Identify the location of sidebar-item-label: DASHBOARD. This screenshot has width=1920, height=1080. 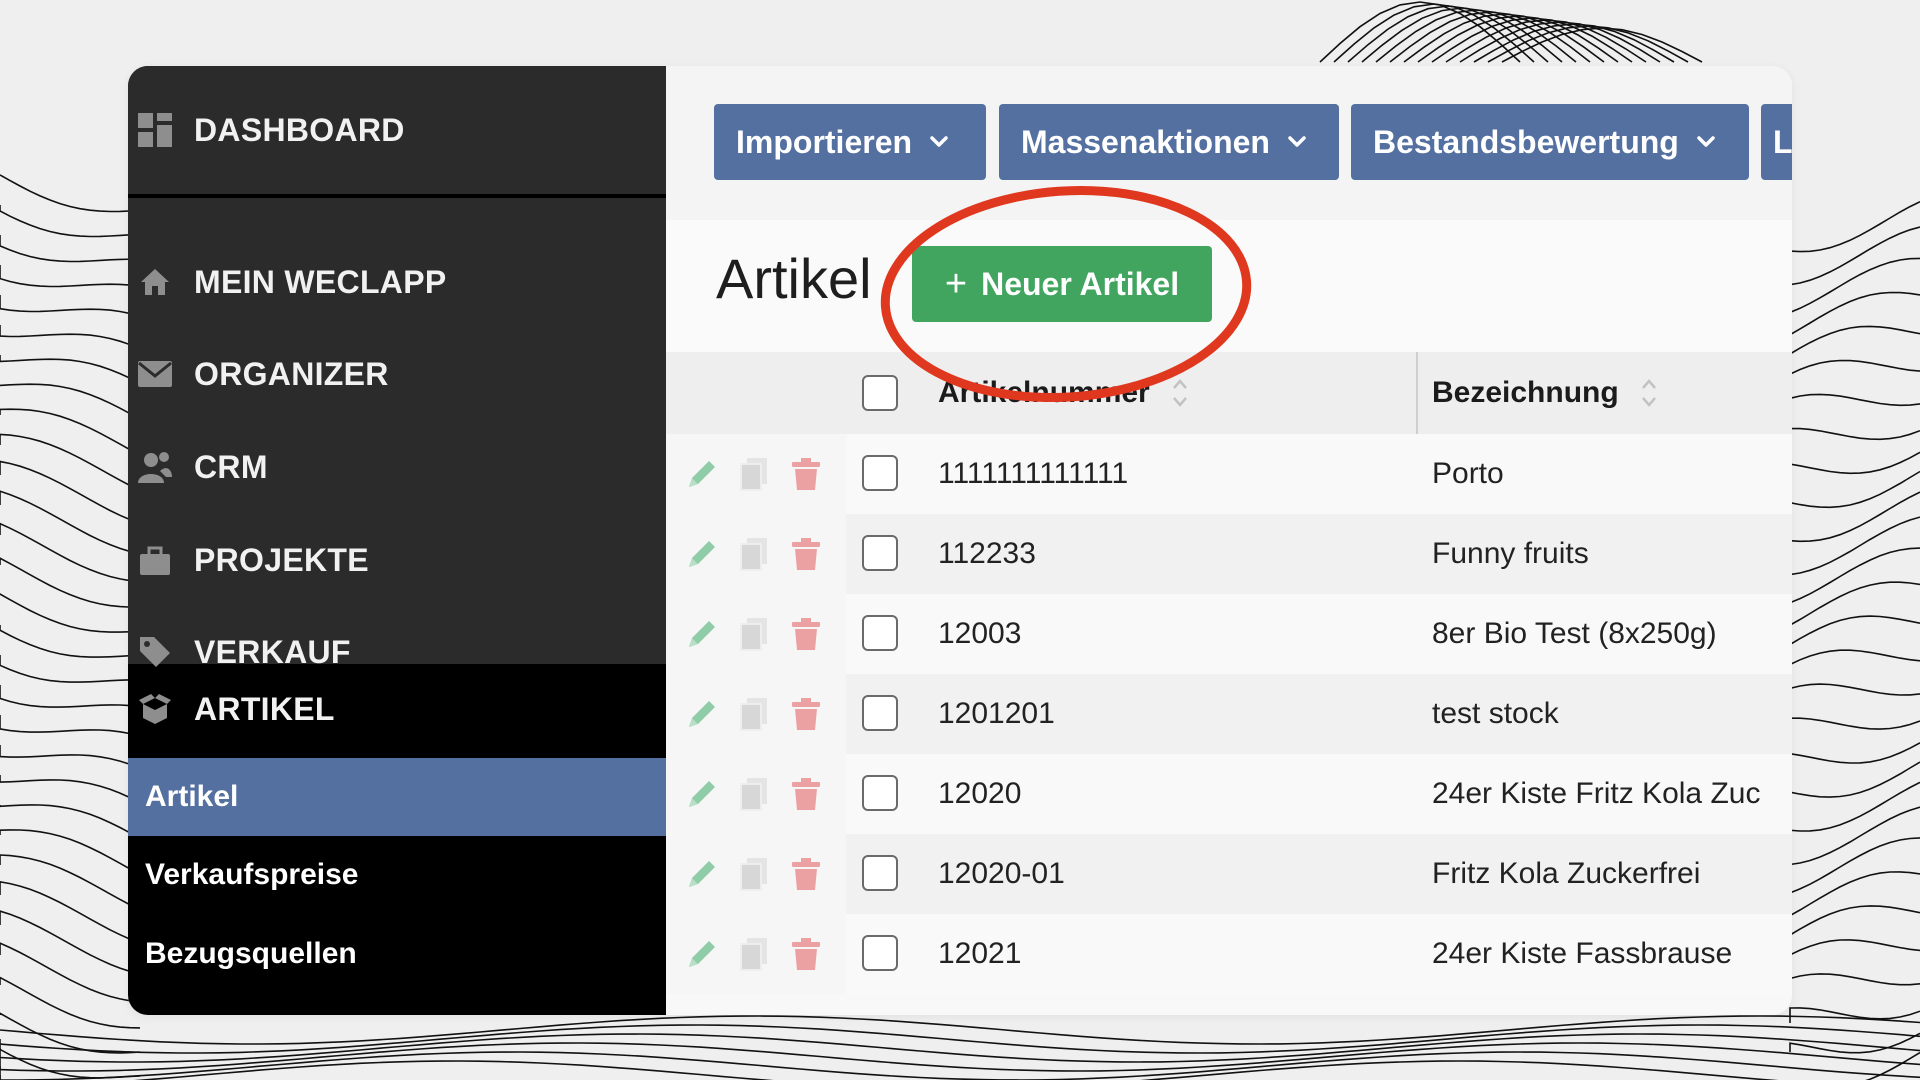
(299, 129).